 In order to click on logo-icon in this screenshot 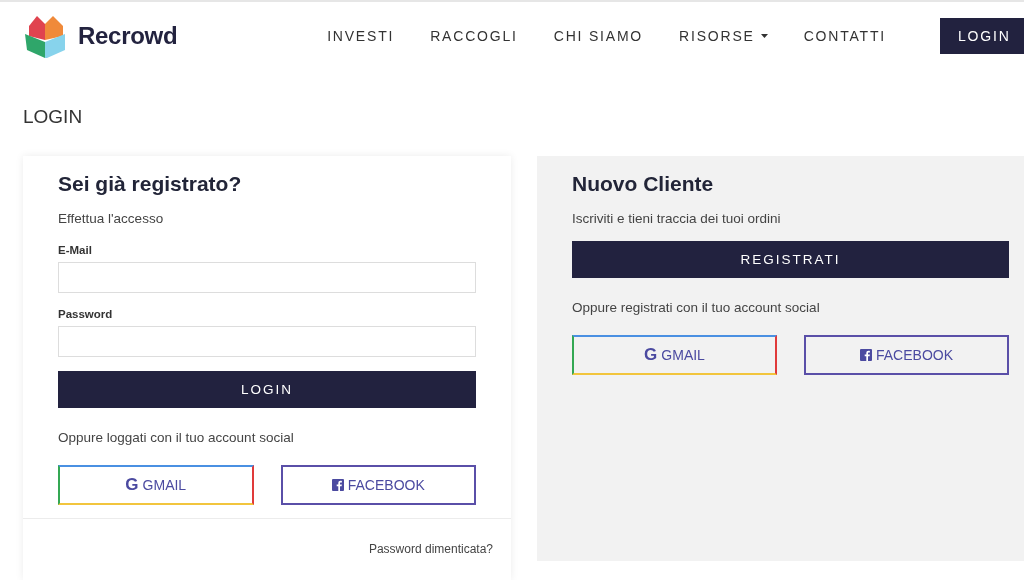, I will do `click(45, 36)`.